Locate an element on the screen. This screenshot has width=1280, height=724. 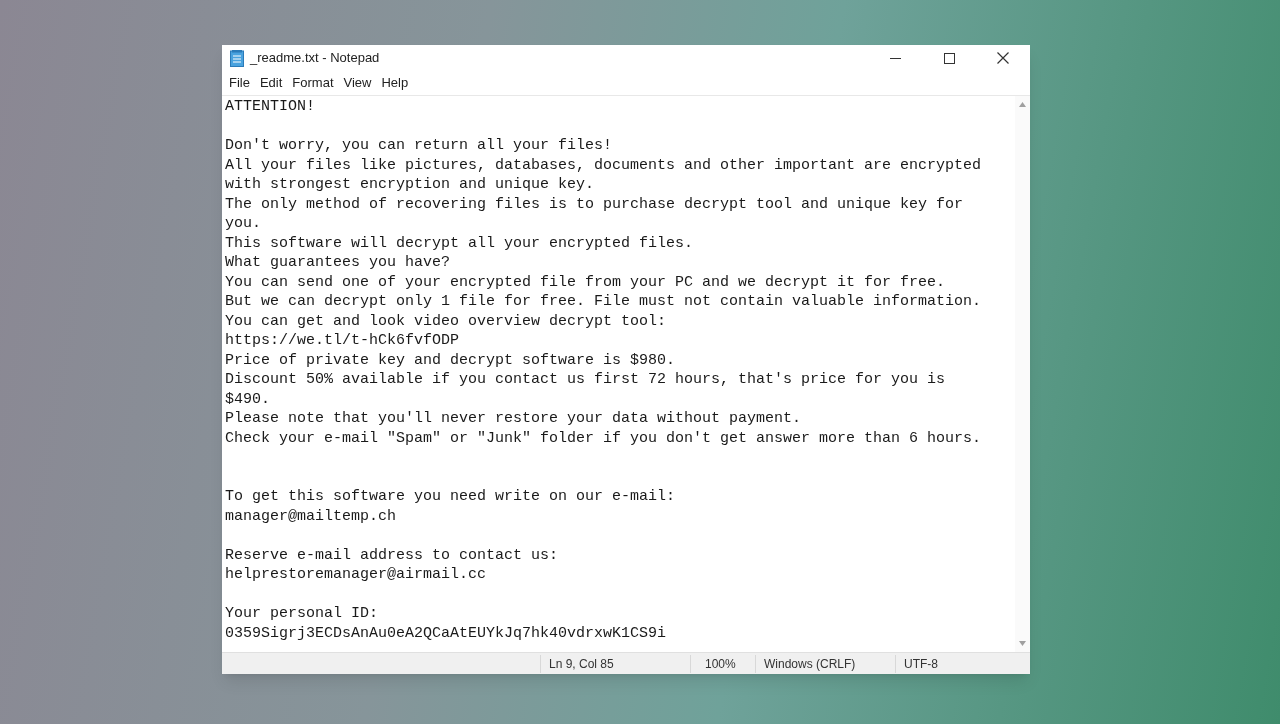
minimize-icon is located at coordinates (895, 58).